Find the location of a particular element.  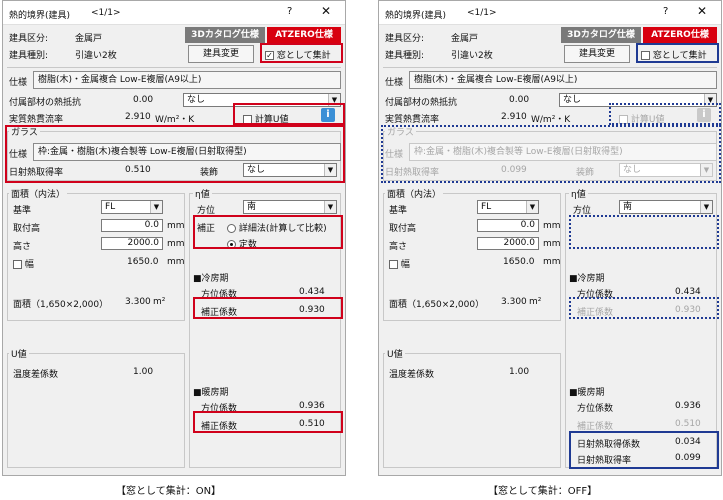

haba-value: 1650.0 is located at coordinates (519, 262).